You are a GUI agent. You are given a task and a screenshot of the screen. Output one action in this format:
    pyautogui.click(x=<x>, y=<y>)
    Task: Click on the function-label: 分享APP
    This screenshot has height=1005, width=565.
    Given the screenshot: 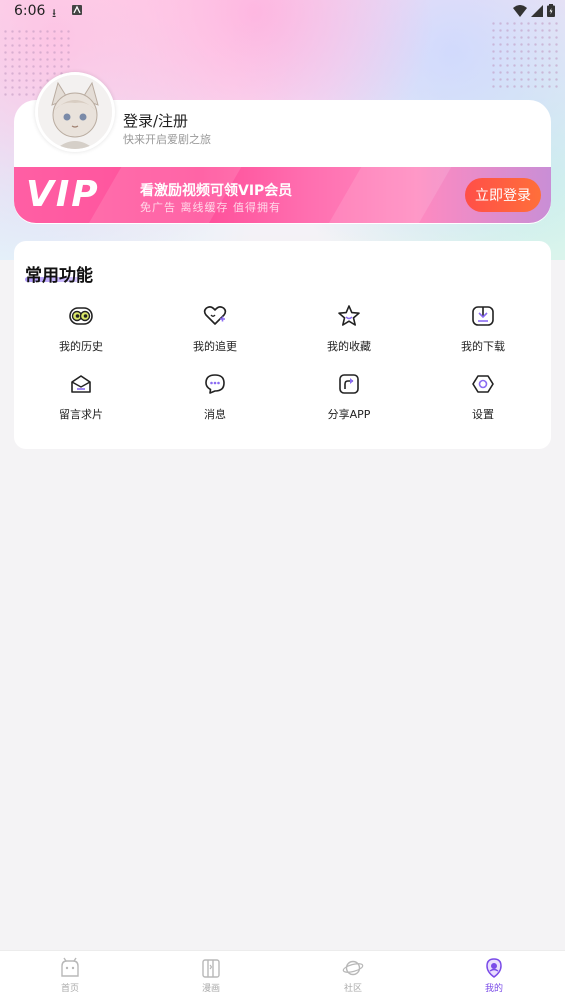 What is the action you would take?
    pyautogui.click(x=349, y=414)
    